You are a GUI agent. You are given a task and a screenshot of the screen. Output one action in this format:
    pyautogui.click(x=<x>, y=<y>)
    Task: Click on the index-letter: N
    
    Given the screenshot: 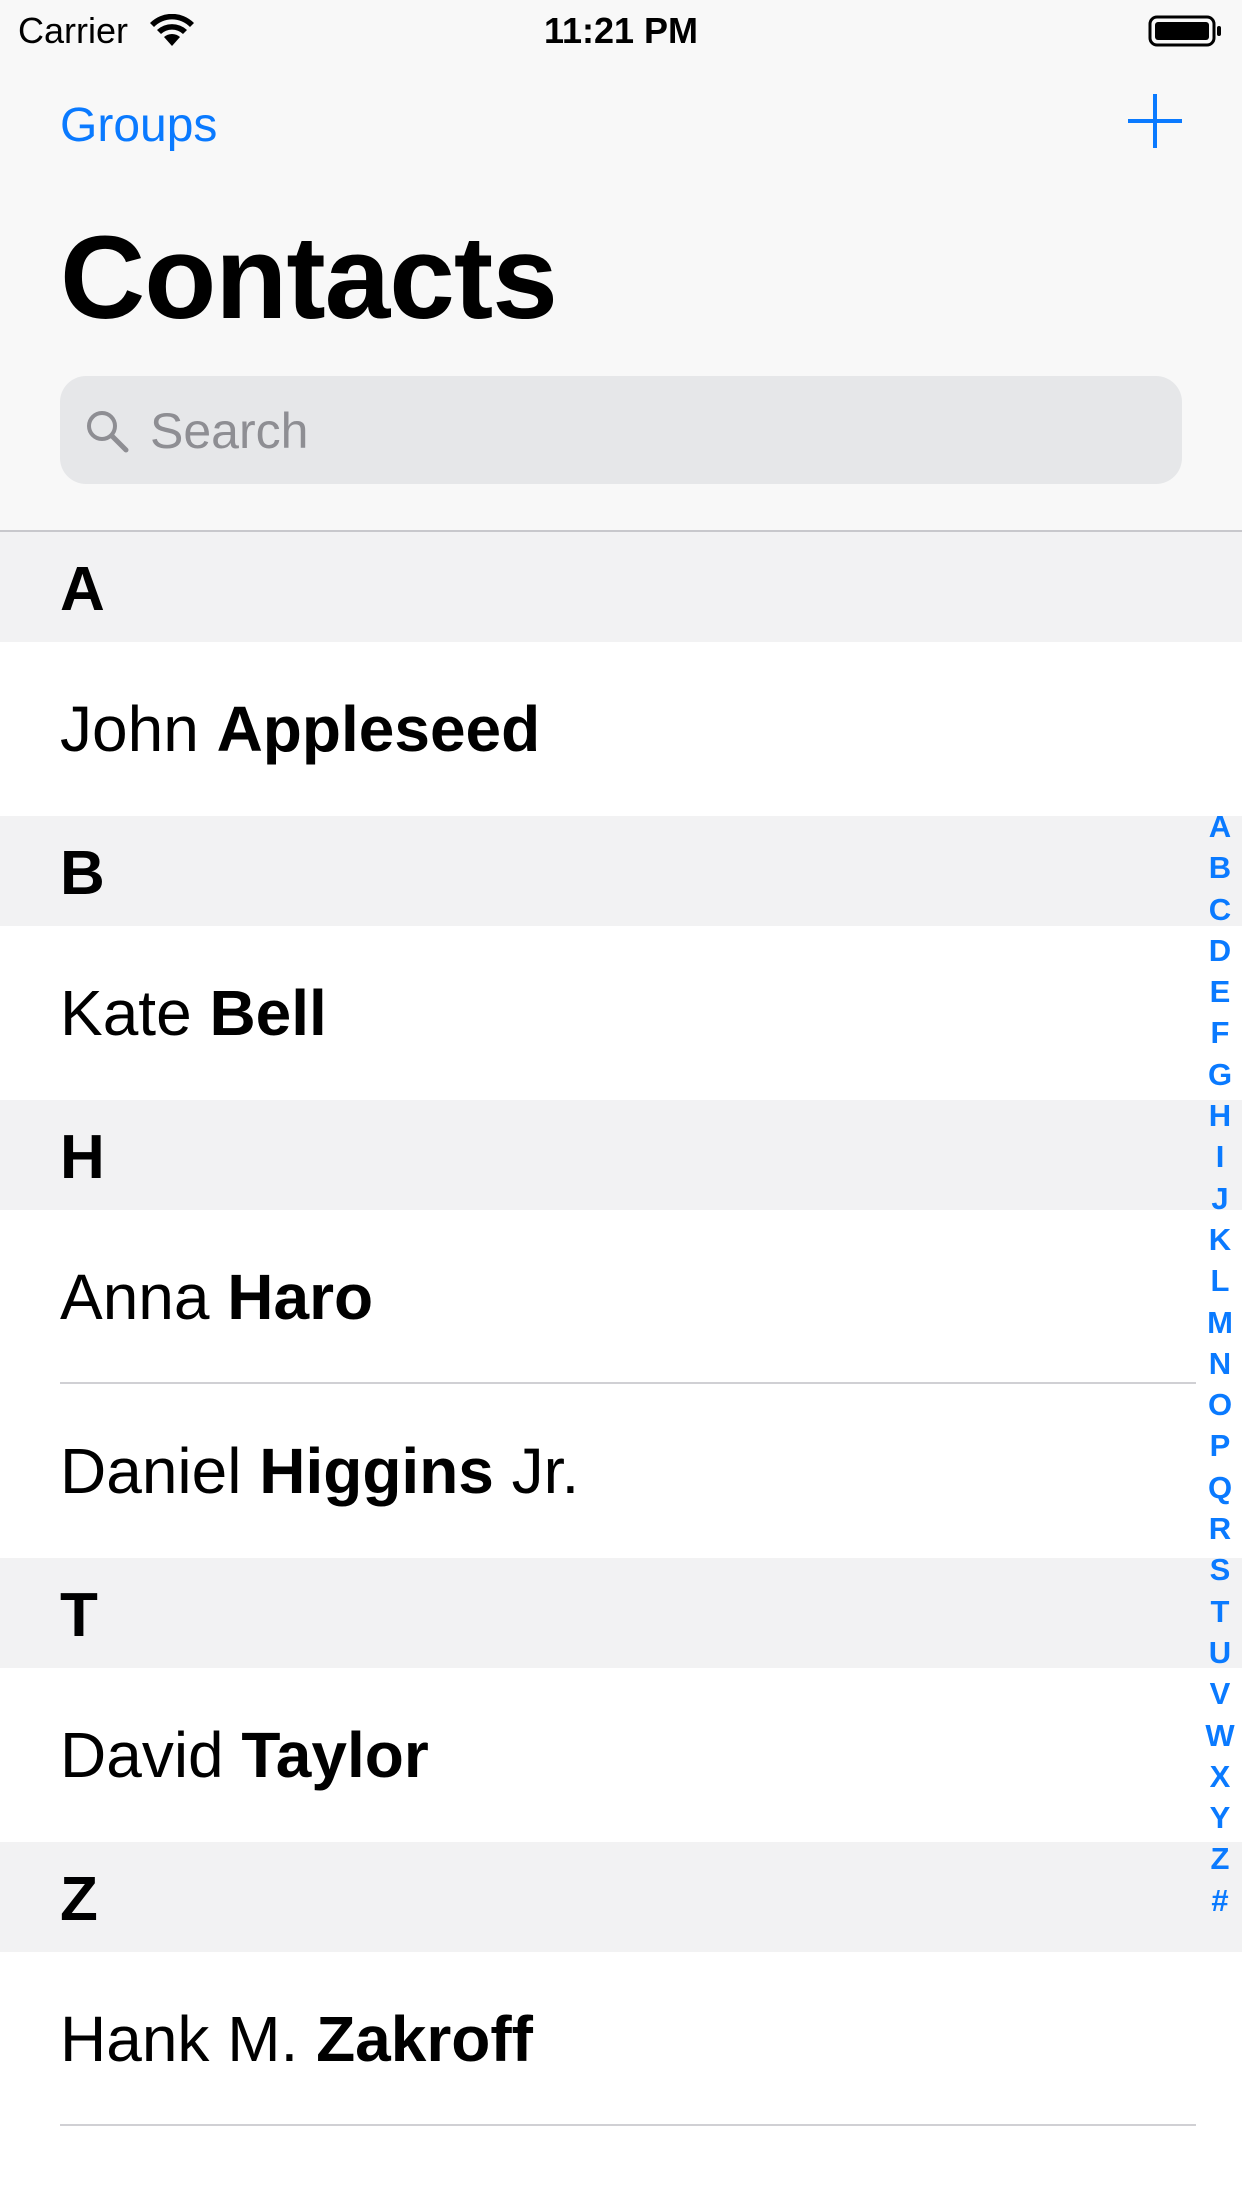 What is the action you would take?
    pyautogui.click(x=1220, y=1363)
    